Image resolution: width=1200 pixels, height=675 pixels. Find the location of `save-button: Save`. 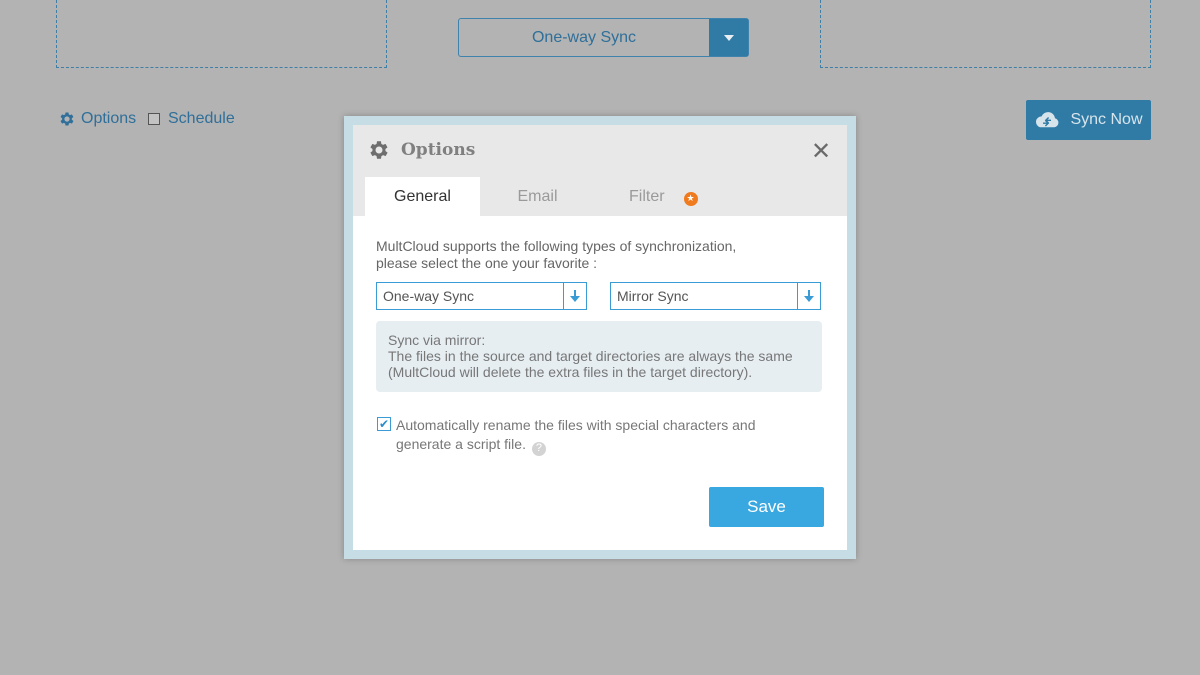

save-button: Save is located at coordinates (766, 507).